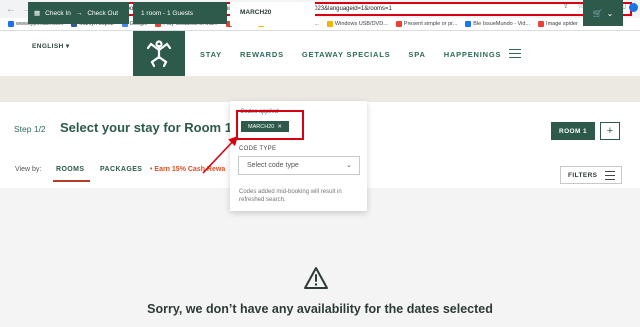  Describe the element at coordinates (121, 169) in the screenshot. I see `tab-packages: PACKAGES` at that location.